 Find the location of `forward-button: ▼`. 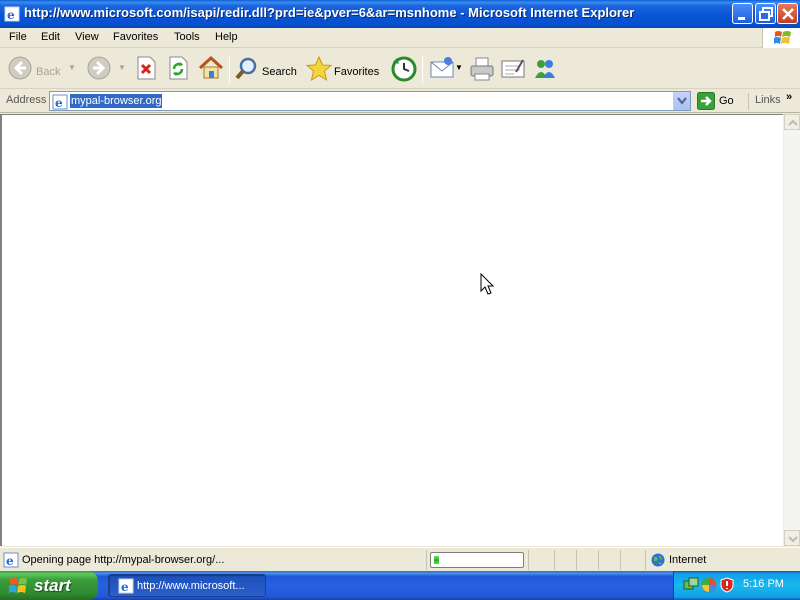

forward-button: ▼ is located at coordinates (107, 69).